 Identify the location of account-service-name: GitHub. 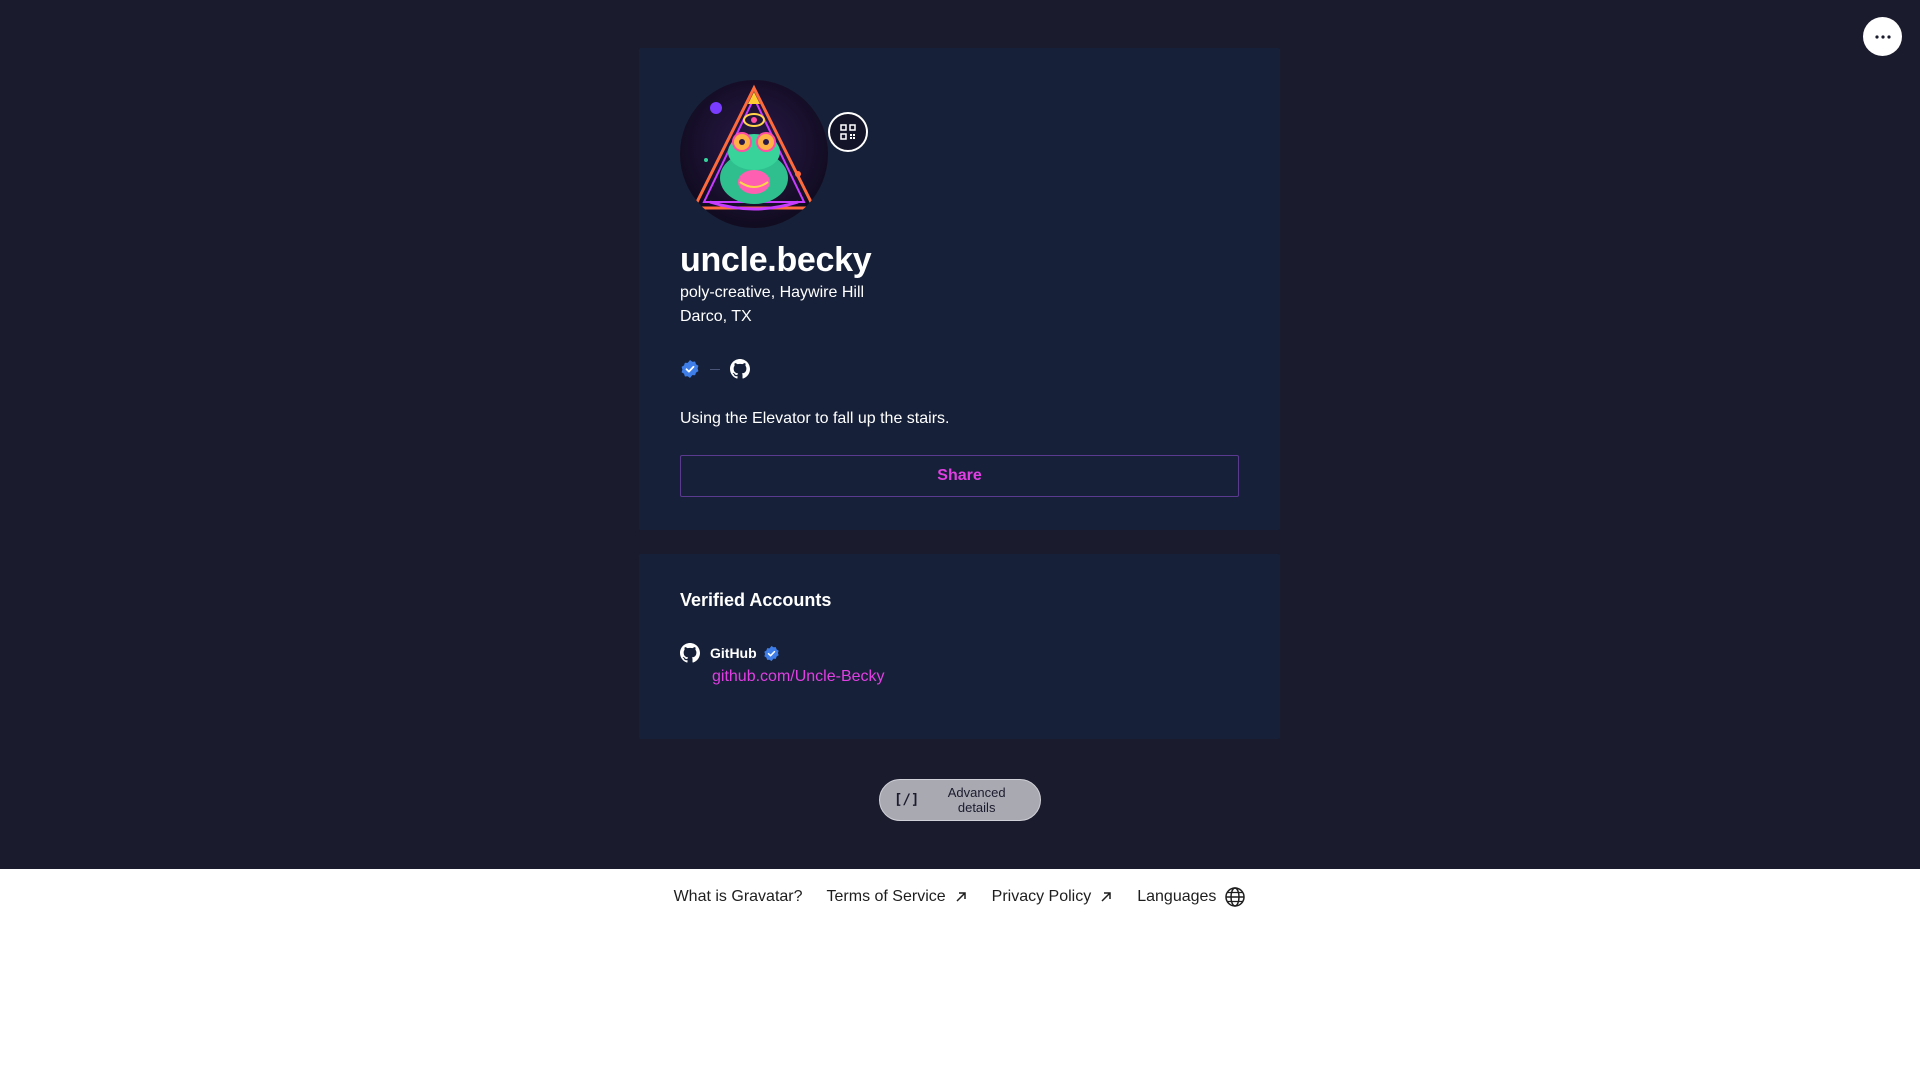
(733, 653).